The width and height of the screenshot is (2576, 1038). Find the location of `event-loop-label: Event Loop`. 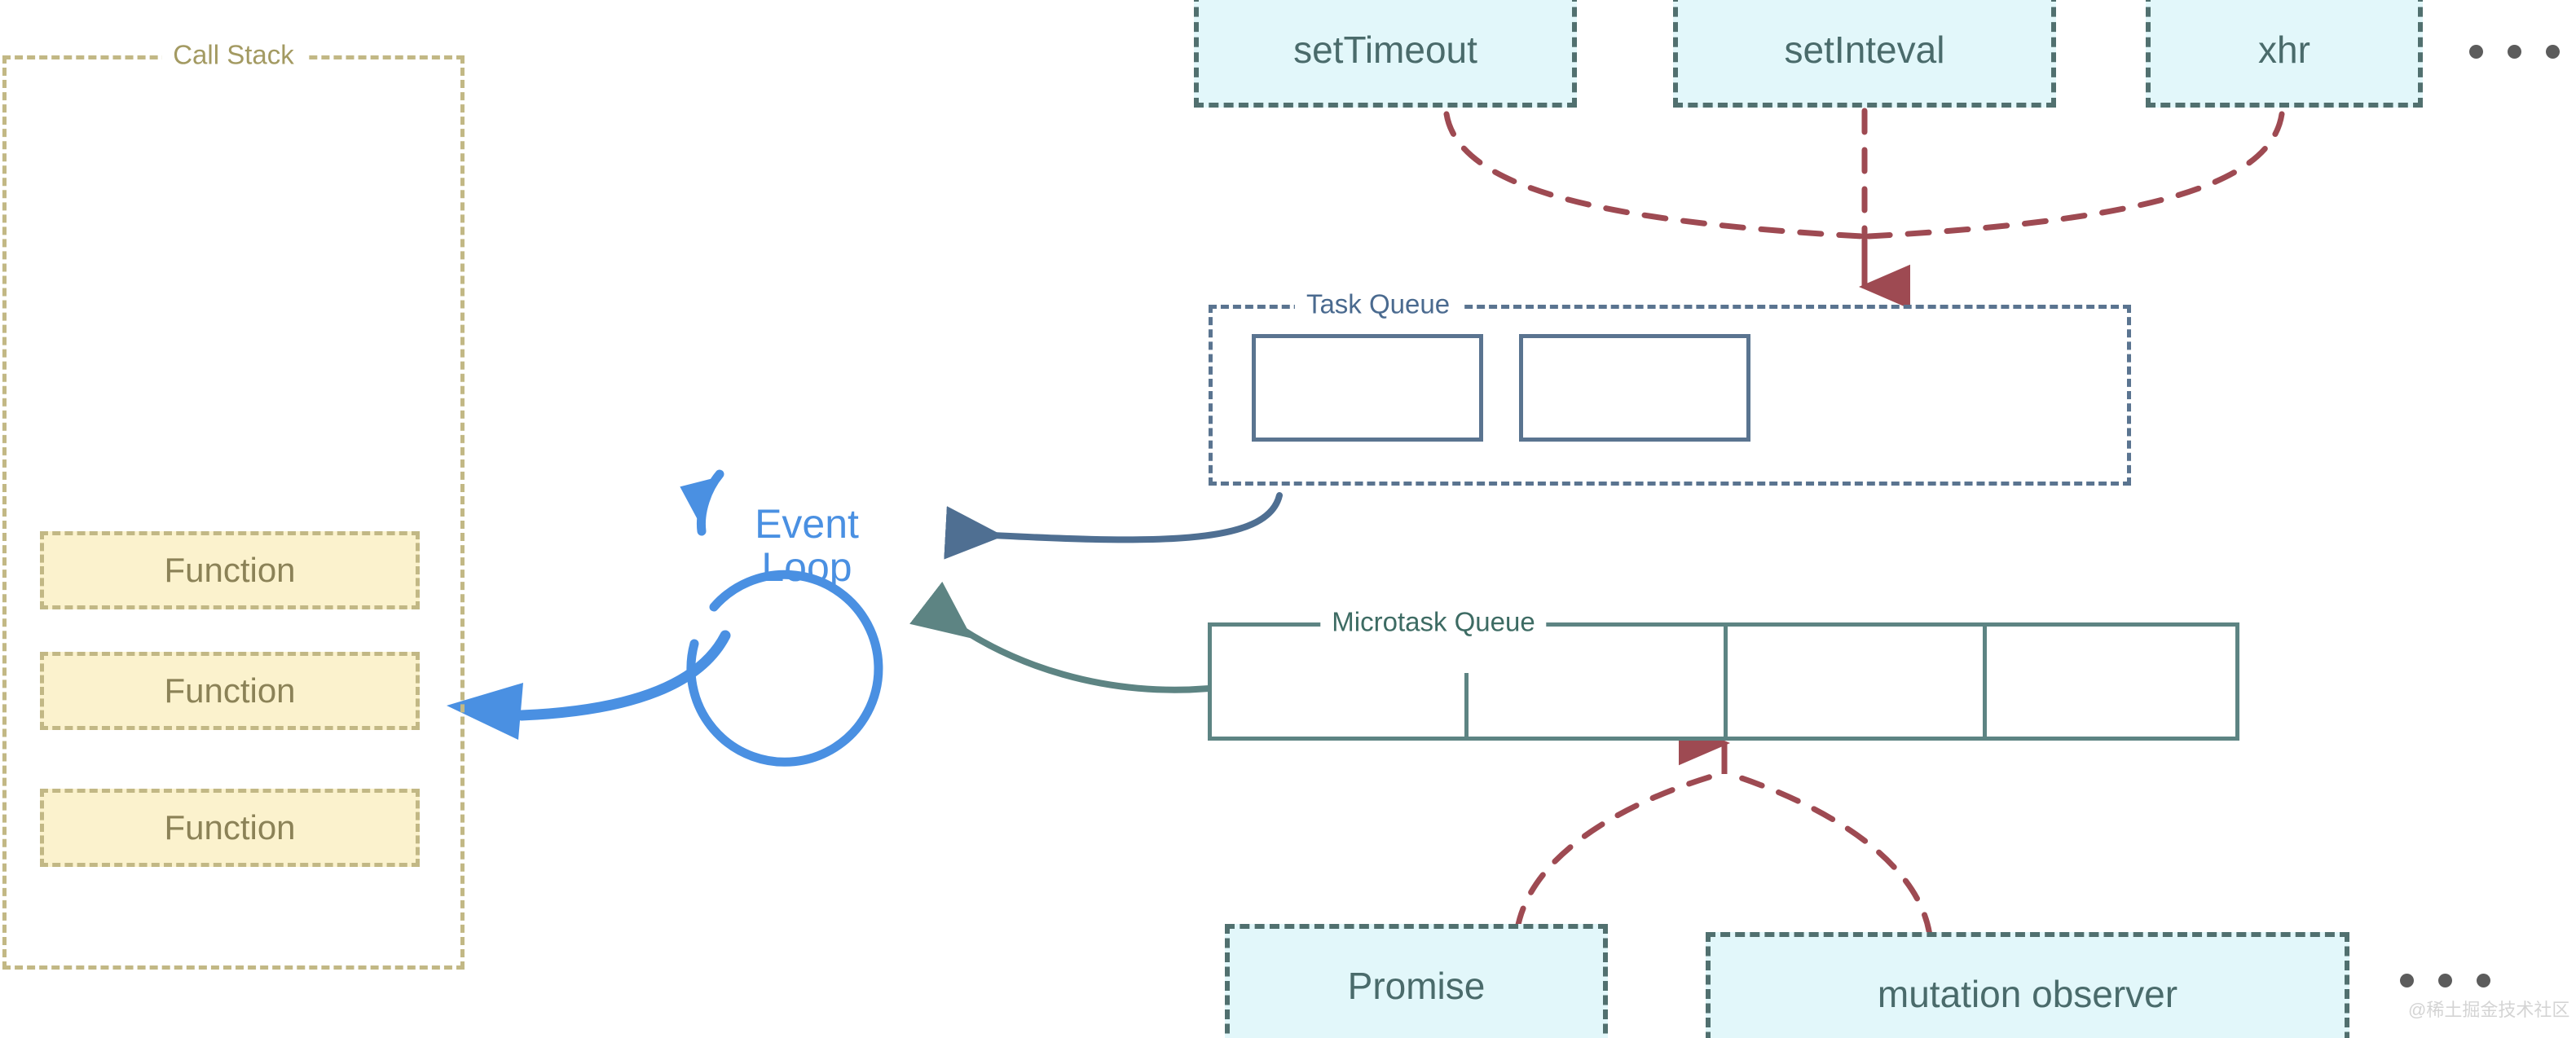

event-loop-label: Event Loop is located at coordinates (807, 546).